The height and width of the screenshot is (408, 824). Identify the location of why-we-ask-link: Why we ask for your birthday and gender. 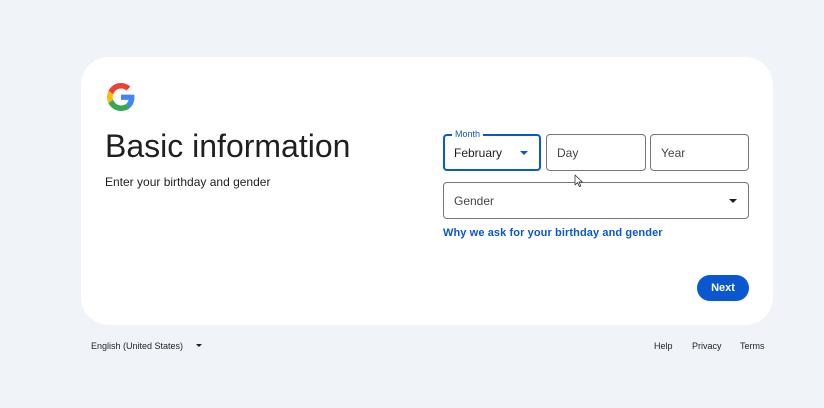
(553, 233).